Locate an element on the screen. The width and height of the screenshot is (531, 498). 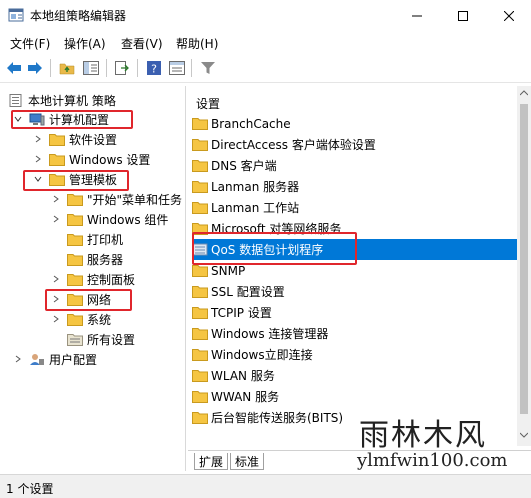
up-folder-button is located at coordinates (67, 68).